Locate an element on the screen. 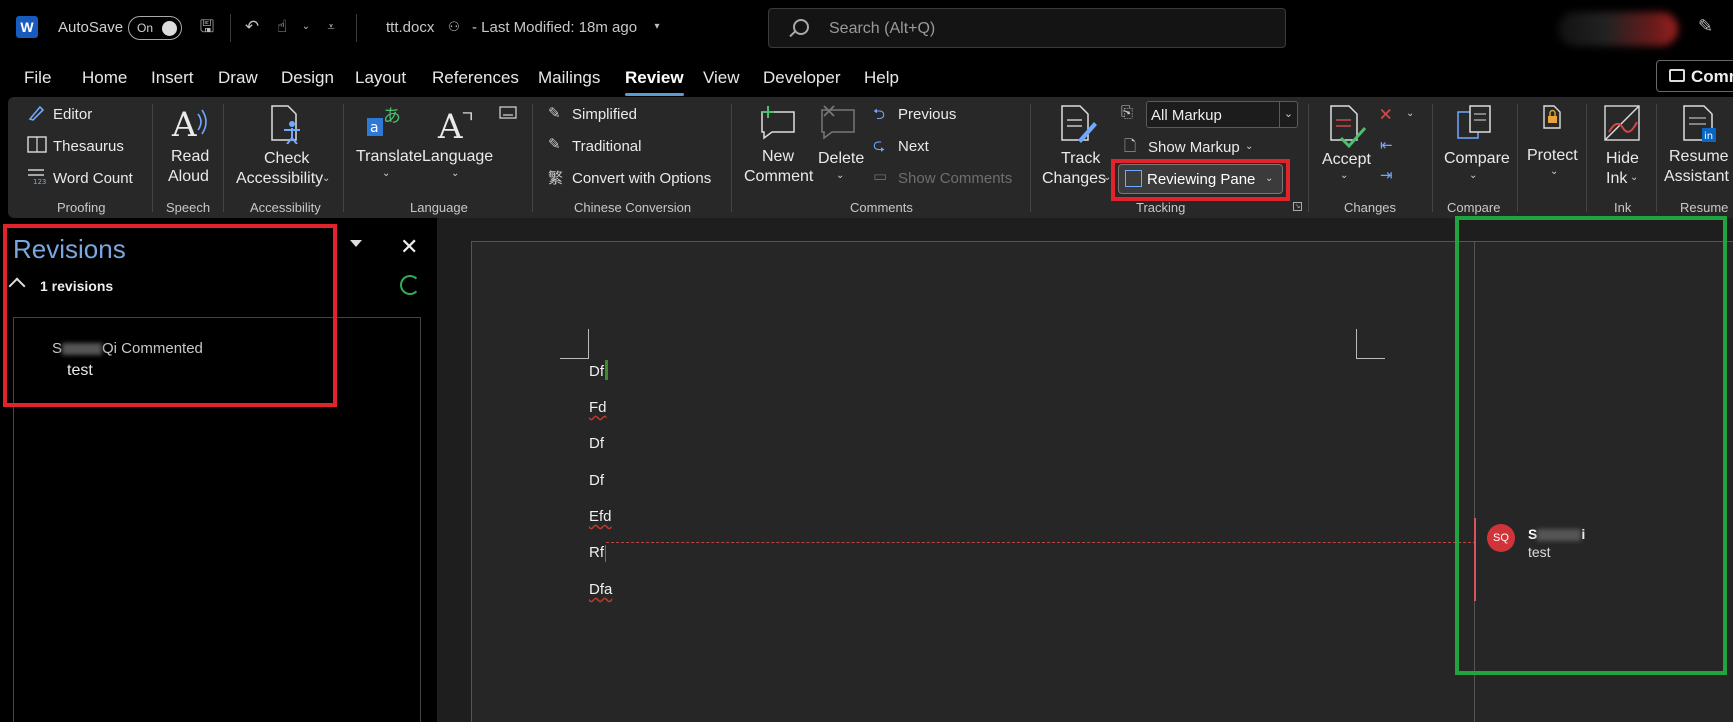  tracking-options-launcher-icon: ↘ is located at coordinates (1297, 206).